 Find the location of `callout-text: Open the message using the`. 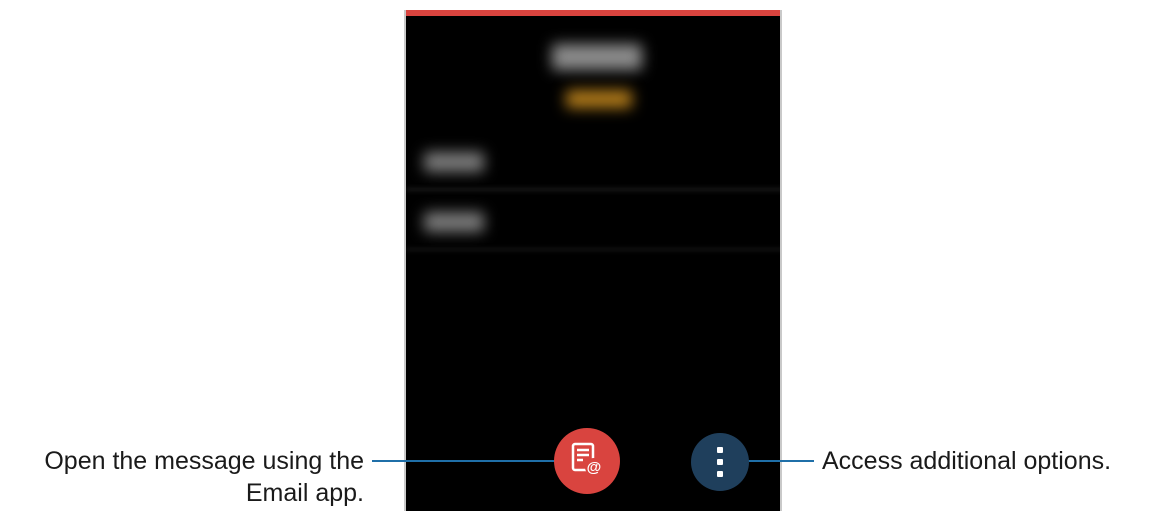

callout-text: Open the message using the is located at coordinates (204, 461).